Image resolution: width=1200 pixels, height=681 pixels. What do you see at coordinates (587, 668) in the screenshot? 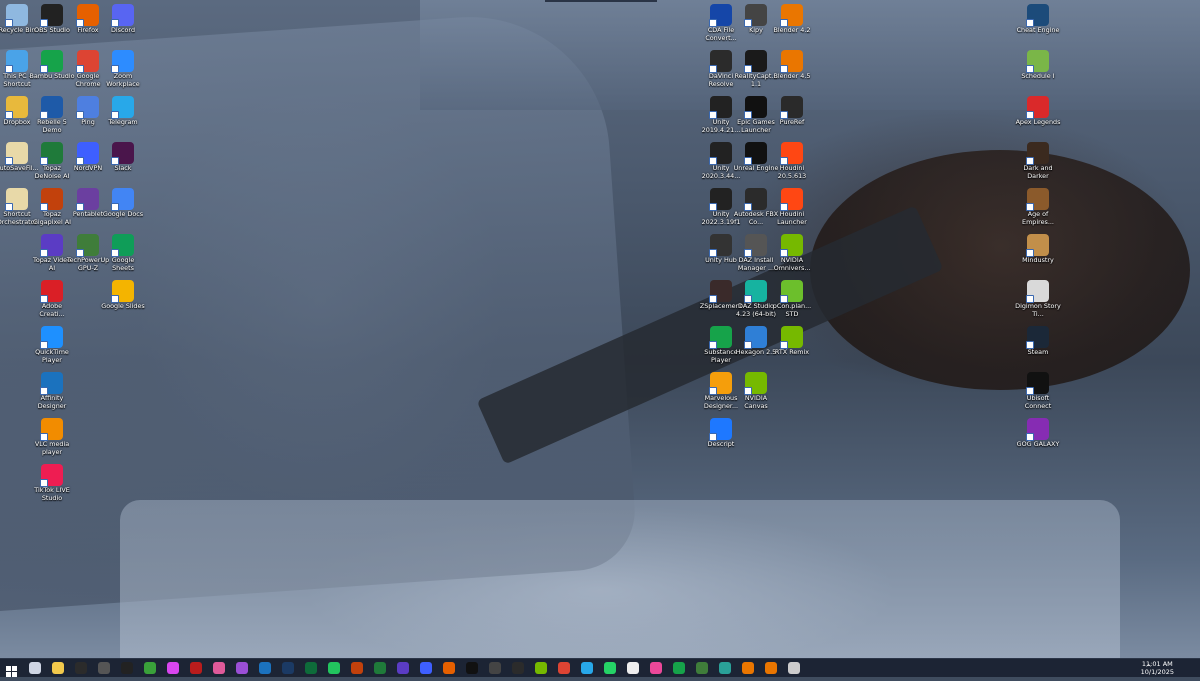
I see `telegram-icon` at bounding box center [587, 668].